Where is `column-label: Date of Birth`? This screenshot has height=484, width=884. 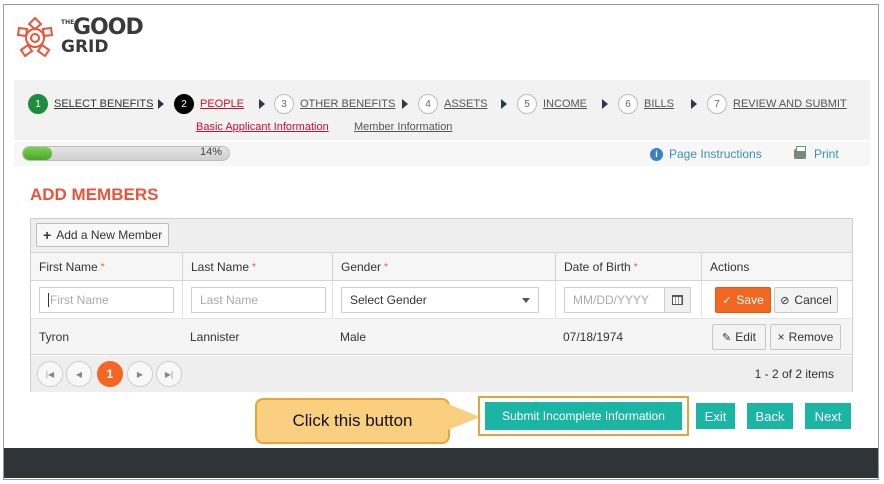 column-label: Date of Birth is located at coordinates (597, 267).